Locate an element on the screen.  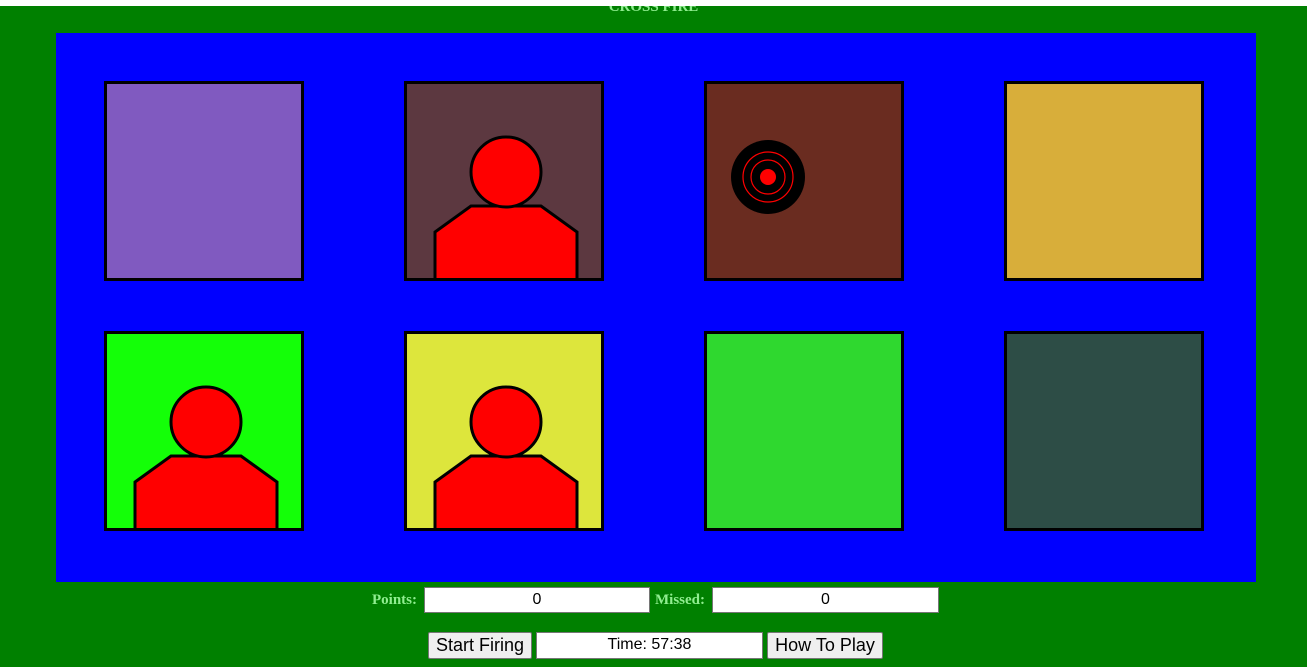
score-row: Points: 0 Missed: 0 is located at coordinates (653, 600).